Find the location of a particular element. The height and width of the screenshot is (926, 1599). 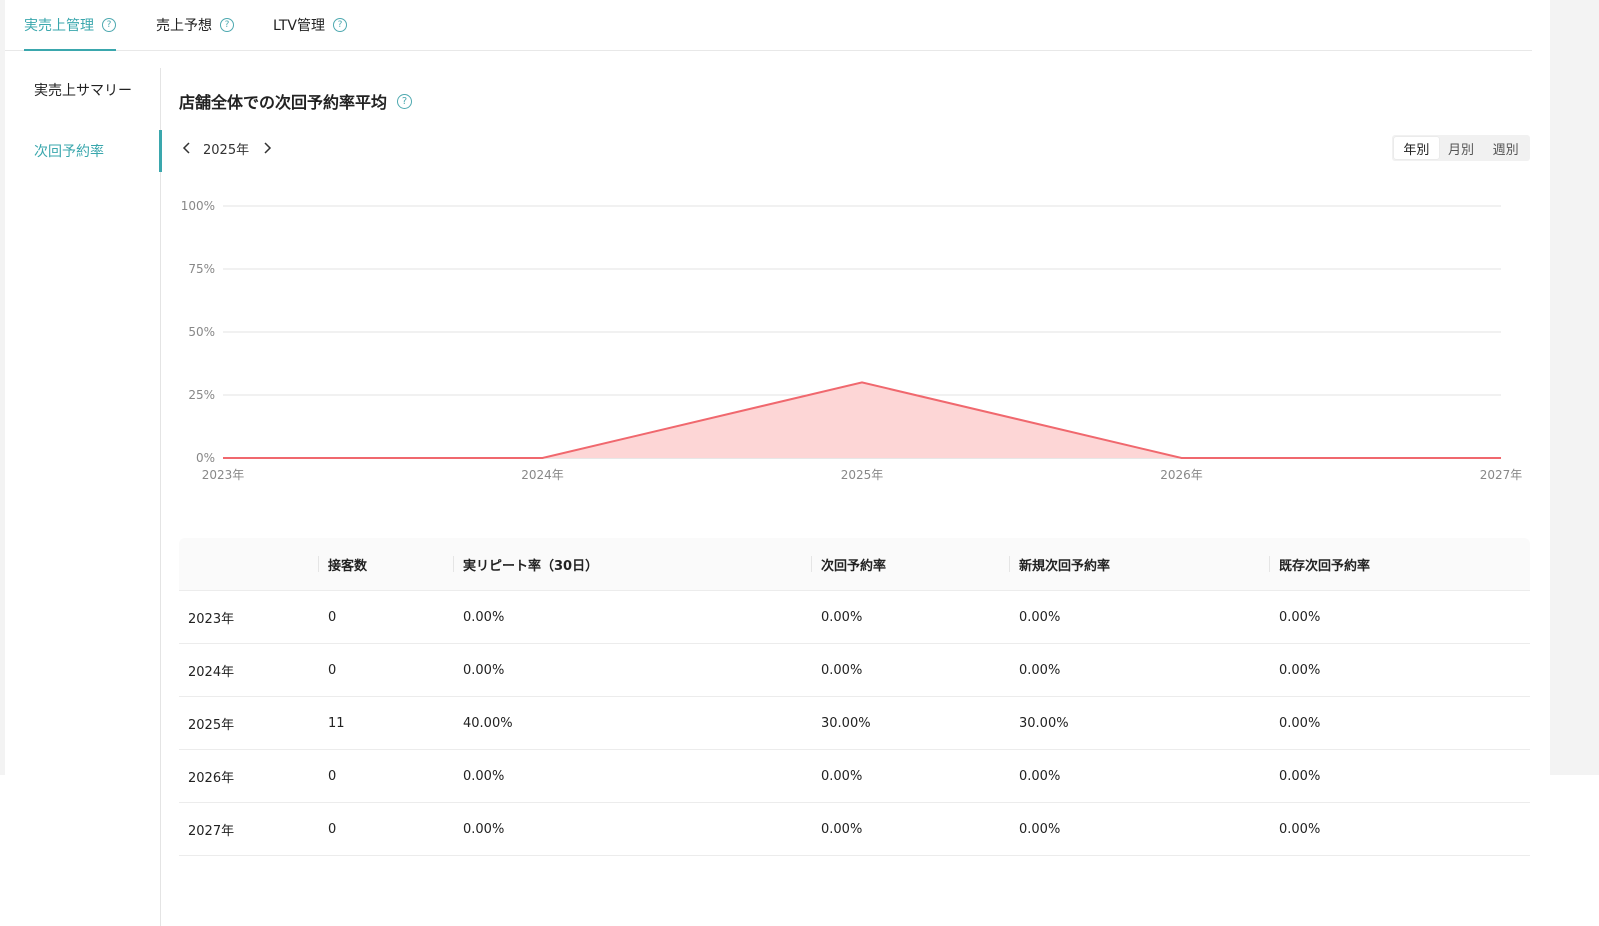

tab-sales-management: 実売上管理 ? is located at coordinates (70, 25).